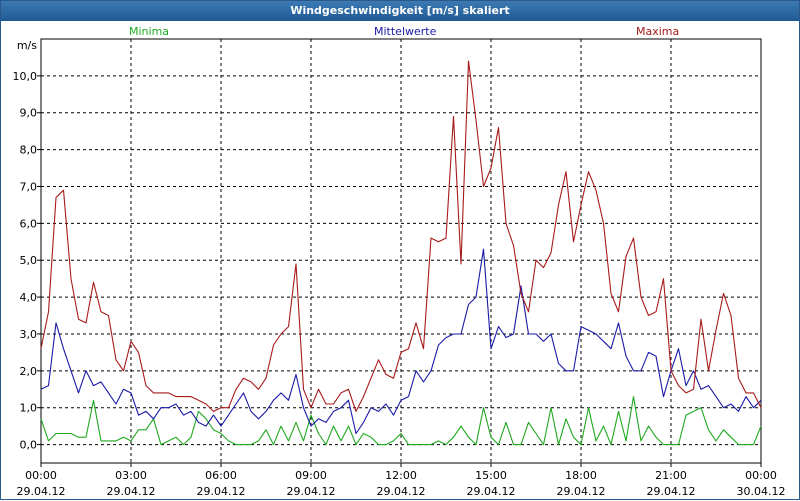  Describe the element at coordinates (29, 445) in the screenshot. I see `y-tick-label: 0,0` at that location.